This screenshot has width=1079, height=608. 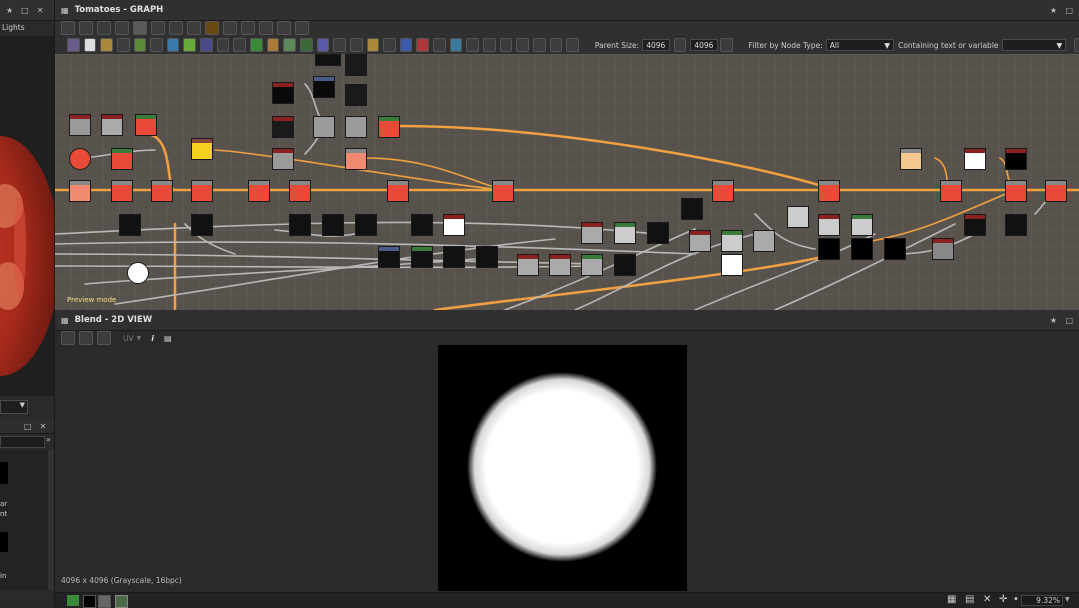 I want to click on node-sphere-icon, so click(x=289, y=45).